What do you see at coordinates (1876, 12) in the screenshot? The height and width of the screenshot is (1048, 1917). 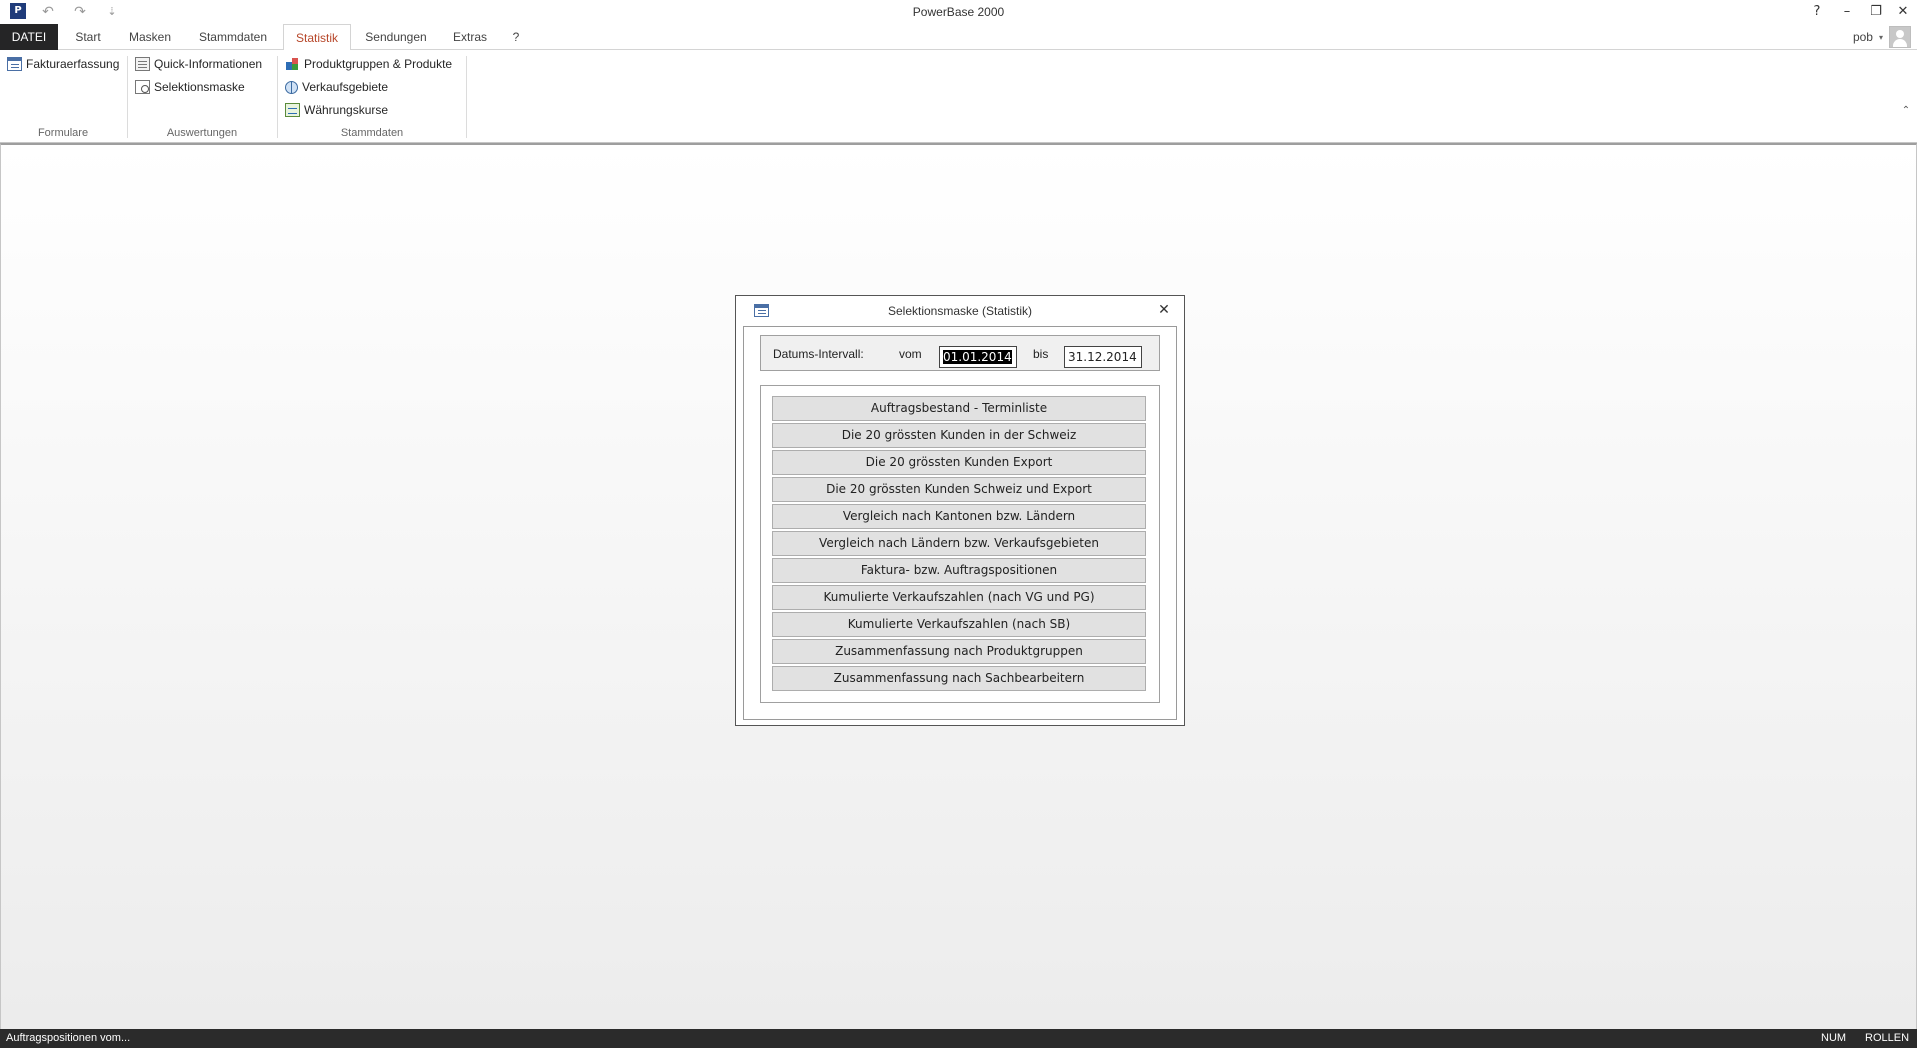 I see `restore-button: ❐` at bounding box center [1876, 12].